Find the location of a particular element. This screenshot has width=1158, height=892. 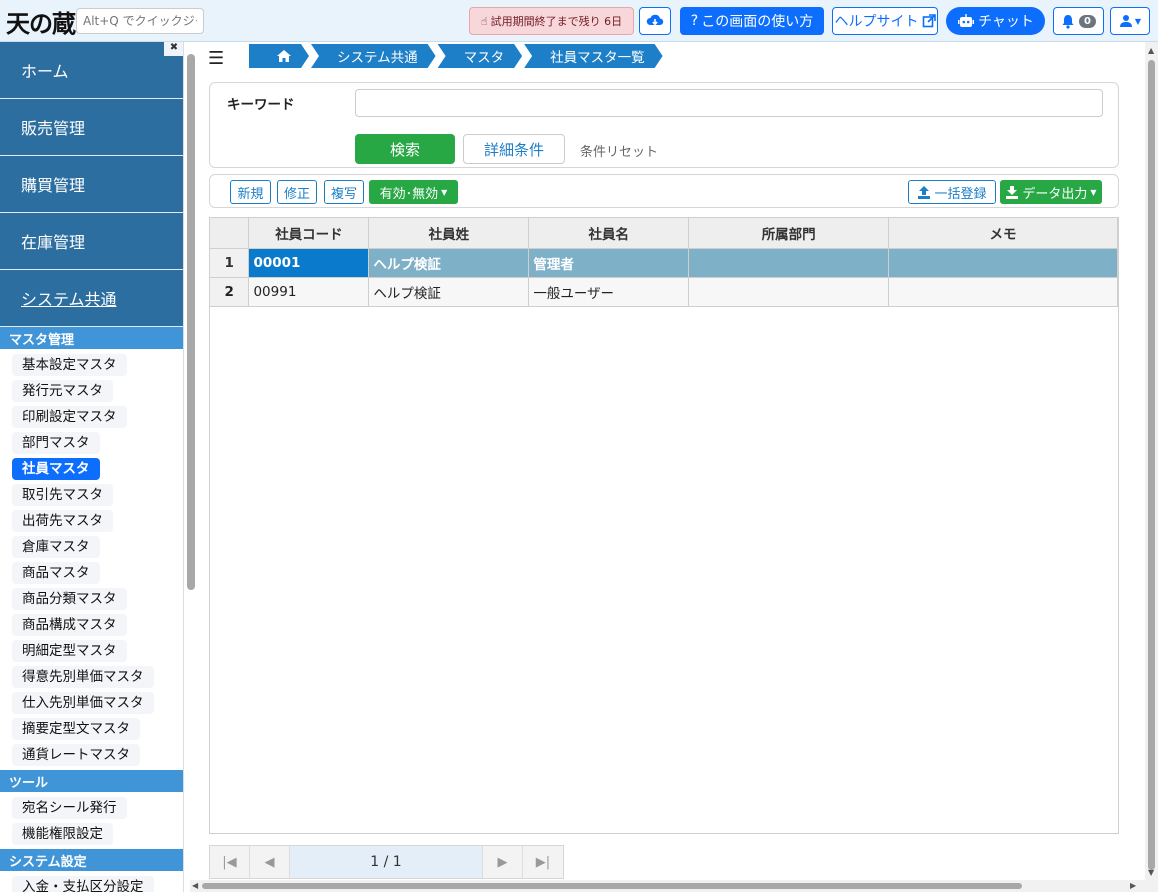

search-button: 検索 is located at coordinates (405, 149).